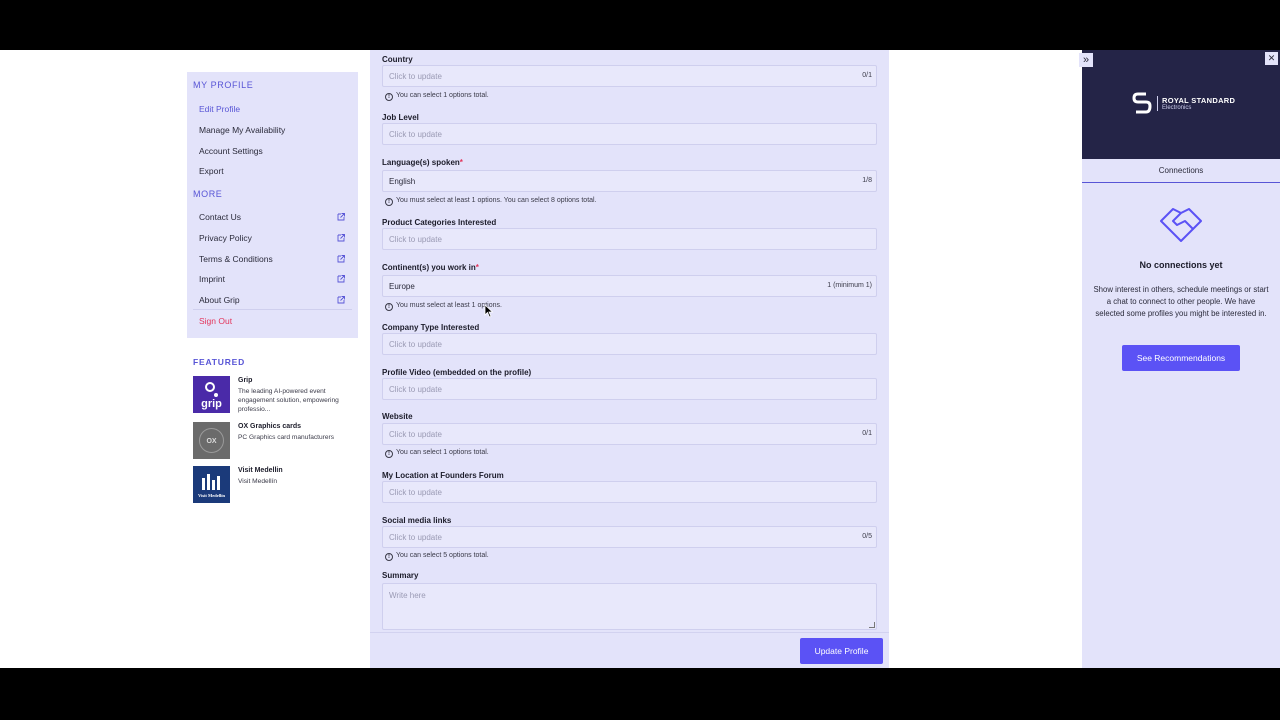  Describe the element at coordinates (274, 217) in the screenshot. I see `menu-contact-us: Contact Us` at that location.